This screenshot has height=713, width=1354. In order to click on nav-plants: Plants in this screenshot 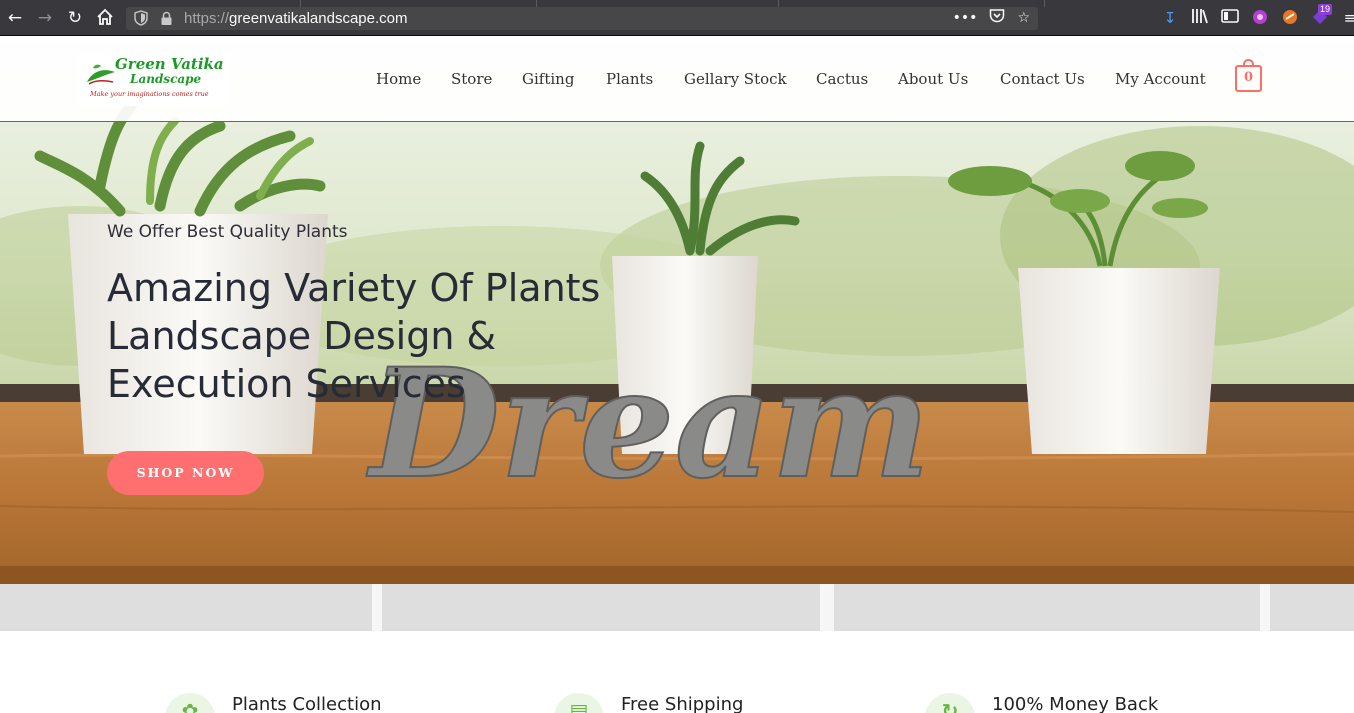, I will do `click(629, 79)`.